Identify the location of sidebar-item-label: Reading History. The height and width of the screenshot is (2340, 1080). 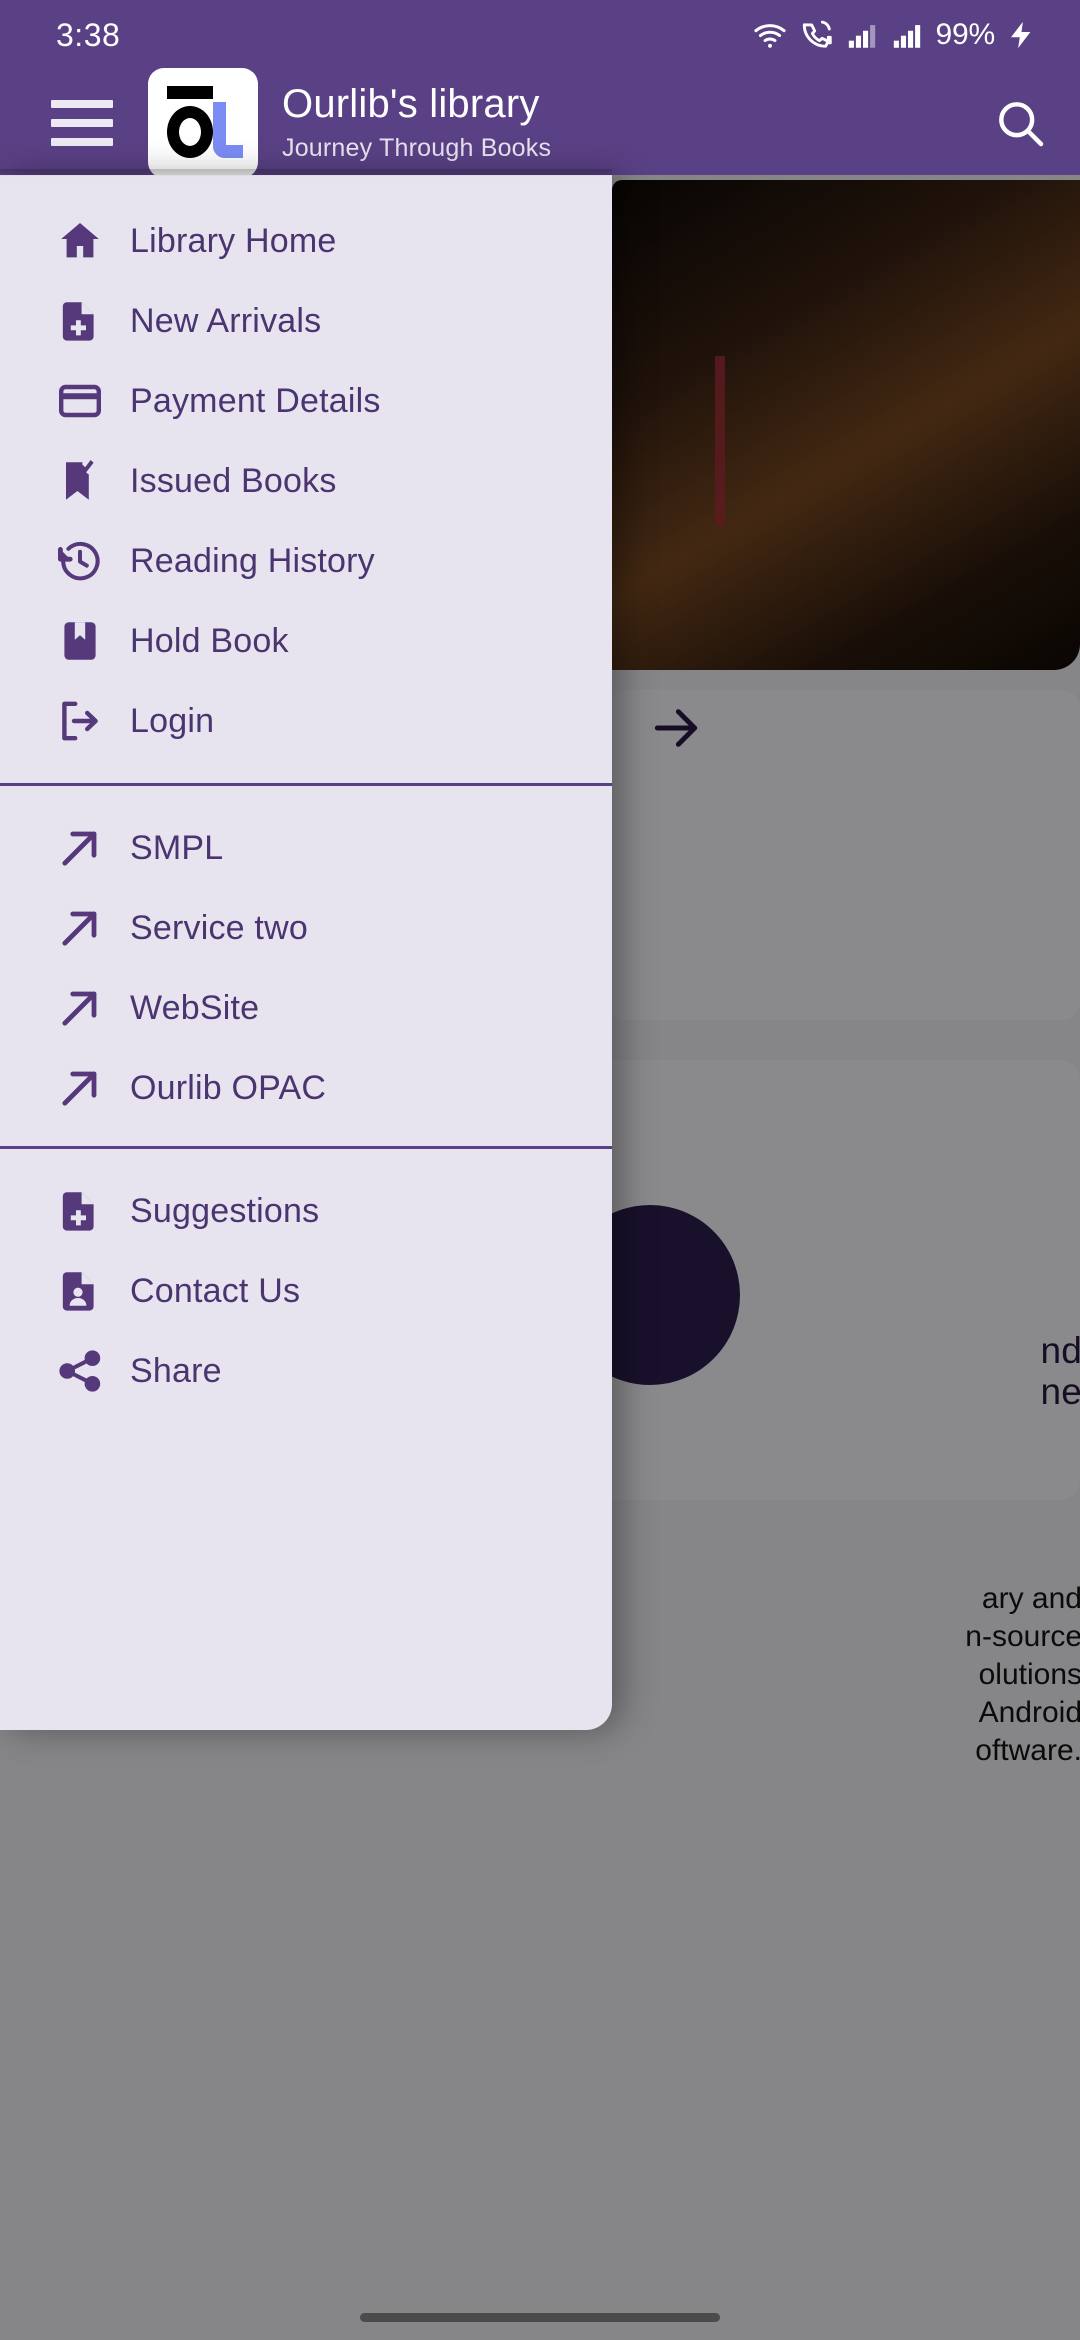
(252, 560).